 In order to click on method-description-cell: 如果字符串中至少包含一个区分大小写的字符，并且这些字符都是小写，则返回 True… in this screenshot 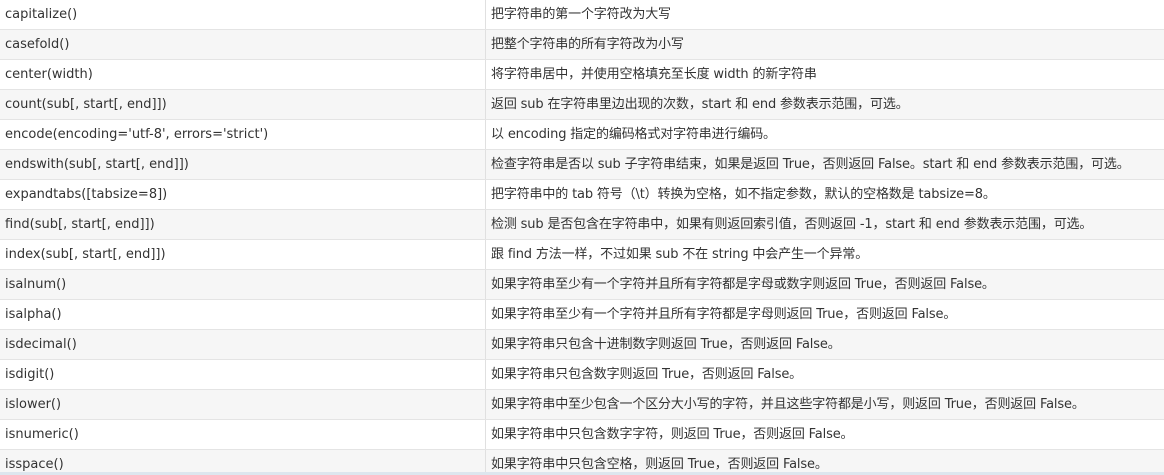, I will do `click(788, 404)`.